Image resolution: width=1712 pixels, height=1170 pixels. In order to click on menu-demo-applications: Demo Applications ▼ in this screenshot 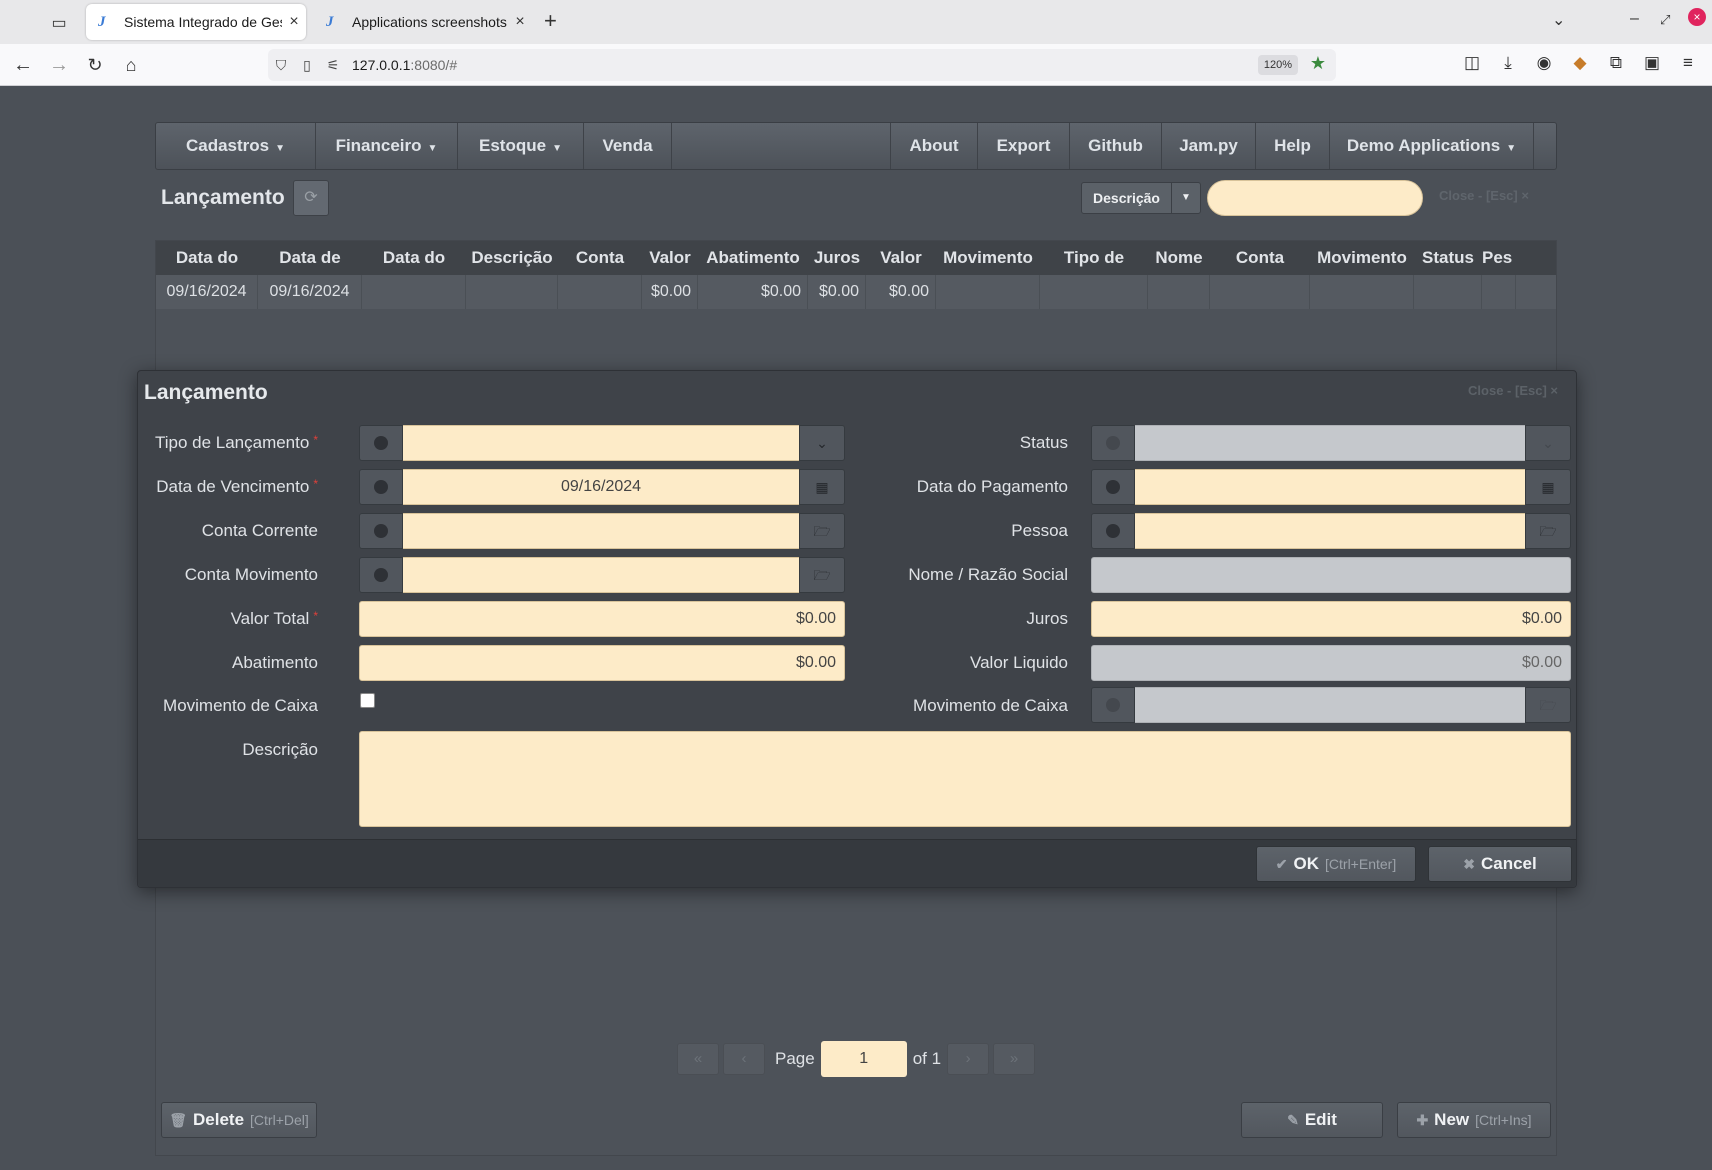, I will do `click(1432, 146)`.